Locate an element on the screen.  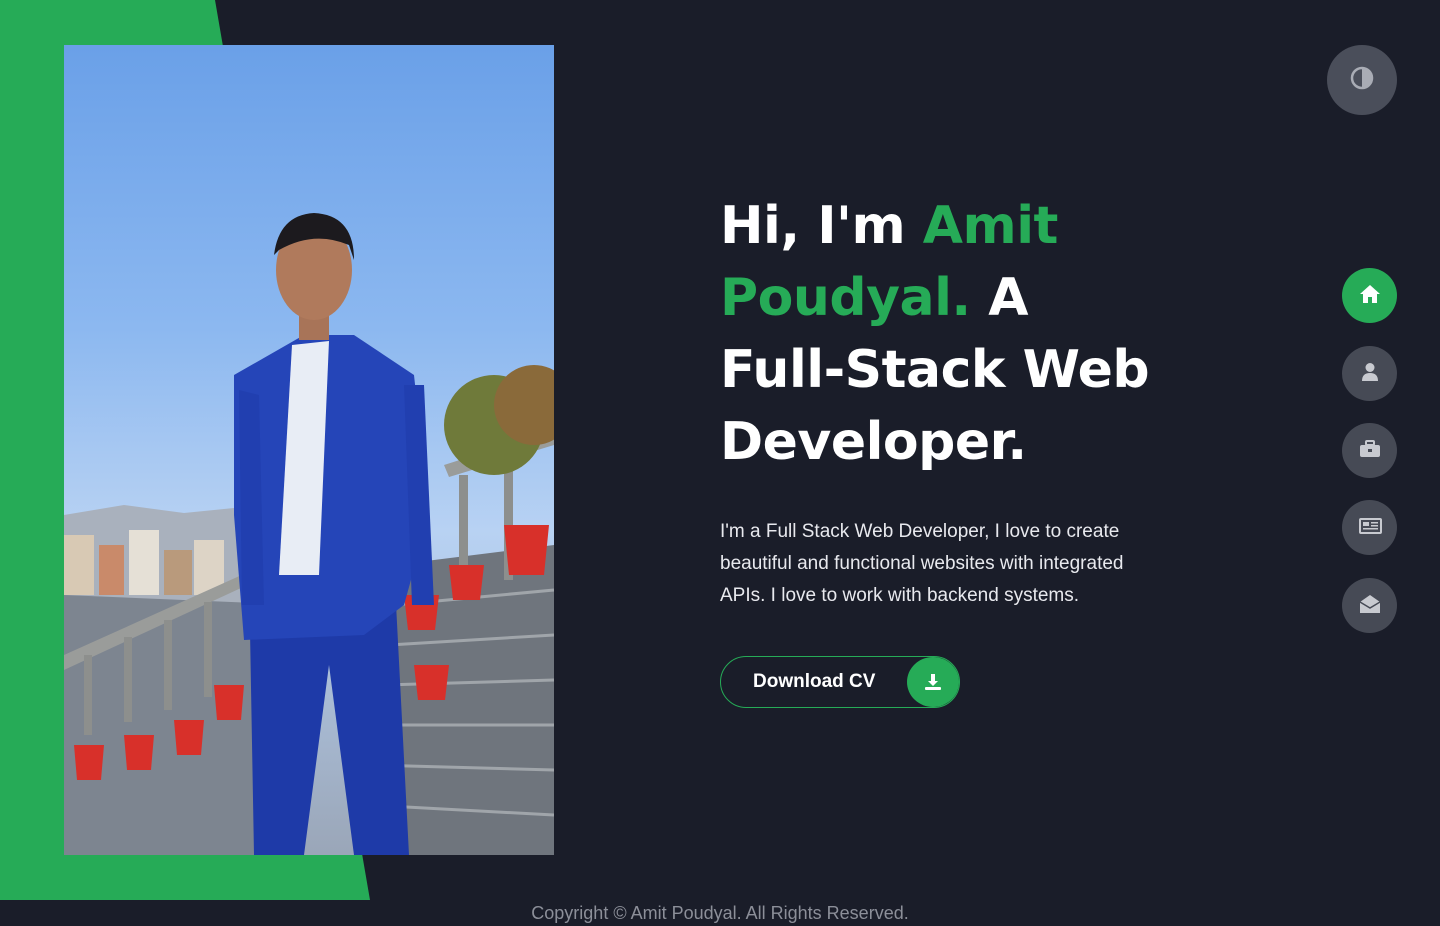
download-icon is located at coordinates (933, 682).